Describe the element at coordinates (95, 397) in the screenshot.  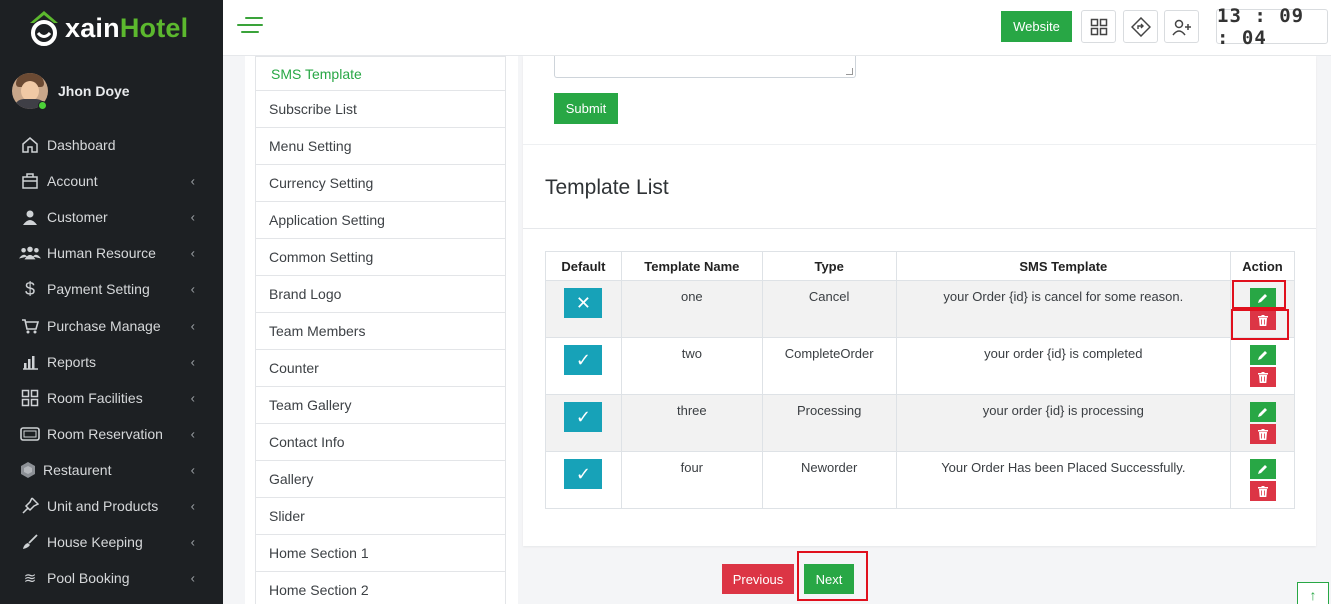
I see `sidebar-item-label: Room Facilities` at that location.